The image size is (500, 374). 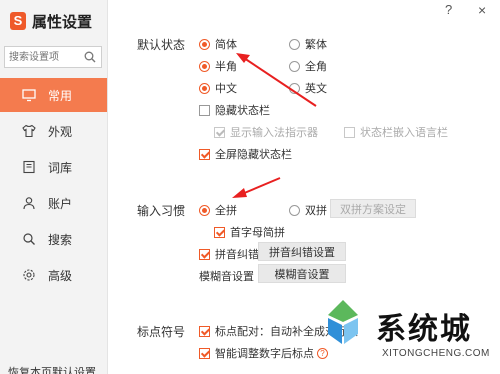 What do you see at coordinates (256, 187) in the screenshot?
I see `arrow-to-full-pinyin` at bounding box center [256, 187].